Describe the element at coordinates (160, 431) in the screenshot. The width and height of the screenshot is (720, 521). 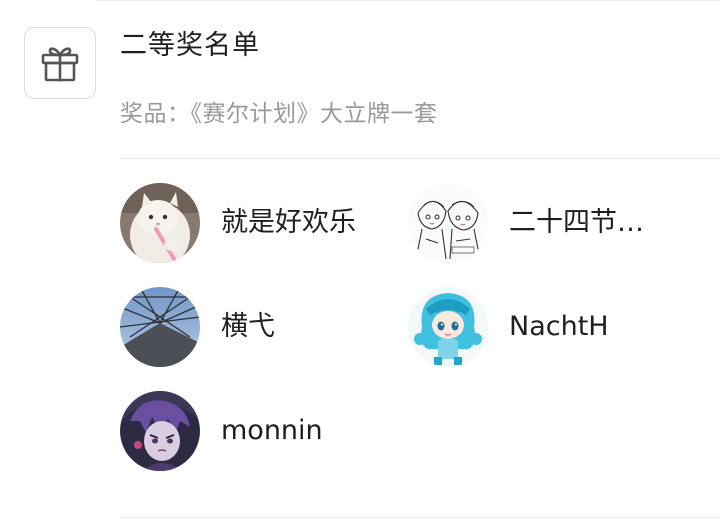
I see `anime-character-avatar` at that location.